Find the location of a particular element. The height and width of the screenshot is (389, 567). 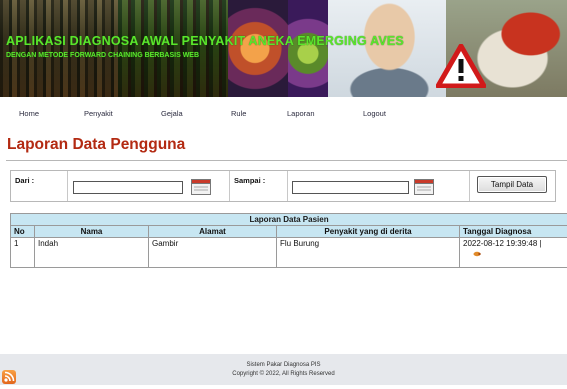

dari-label: Dari : is located at coordinates (24, 180).